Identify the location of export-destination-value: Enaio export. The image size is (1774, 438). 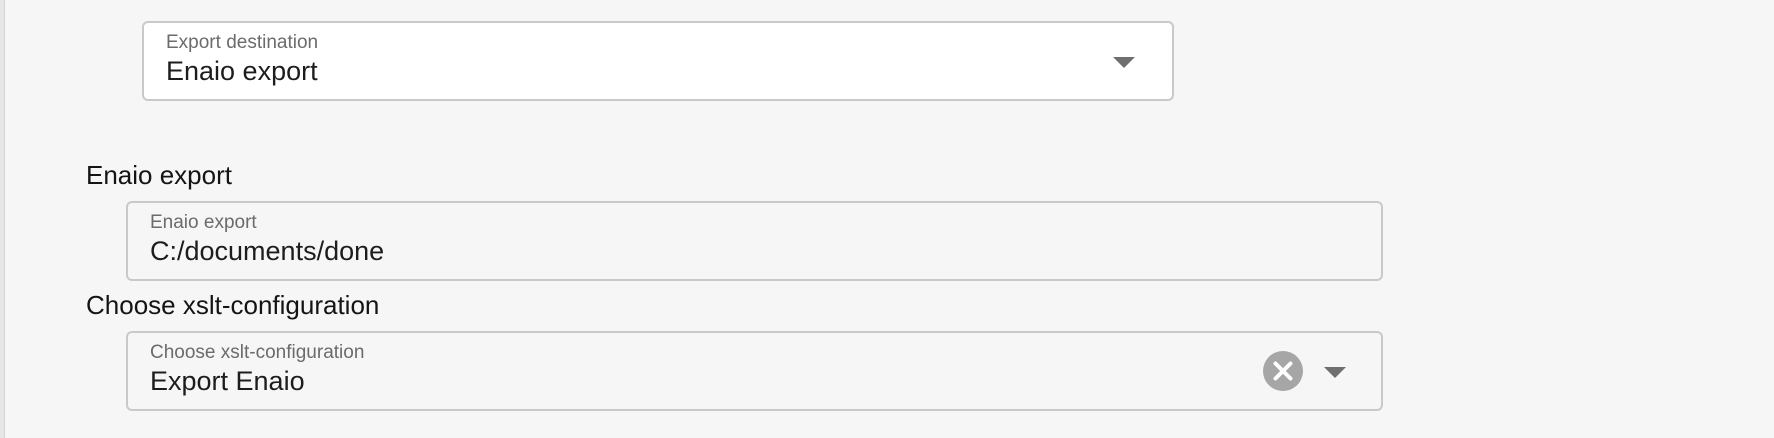
(242, 71).